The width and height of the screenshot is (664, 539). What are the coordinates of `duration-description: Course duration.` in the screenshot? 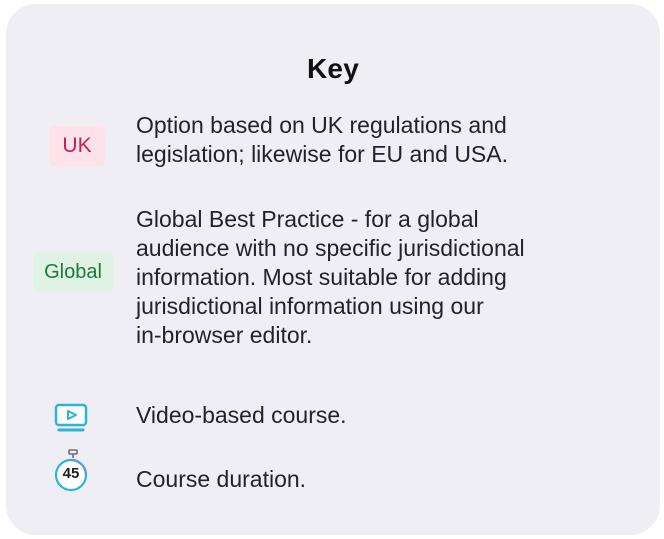 It's located at (391, 479).